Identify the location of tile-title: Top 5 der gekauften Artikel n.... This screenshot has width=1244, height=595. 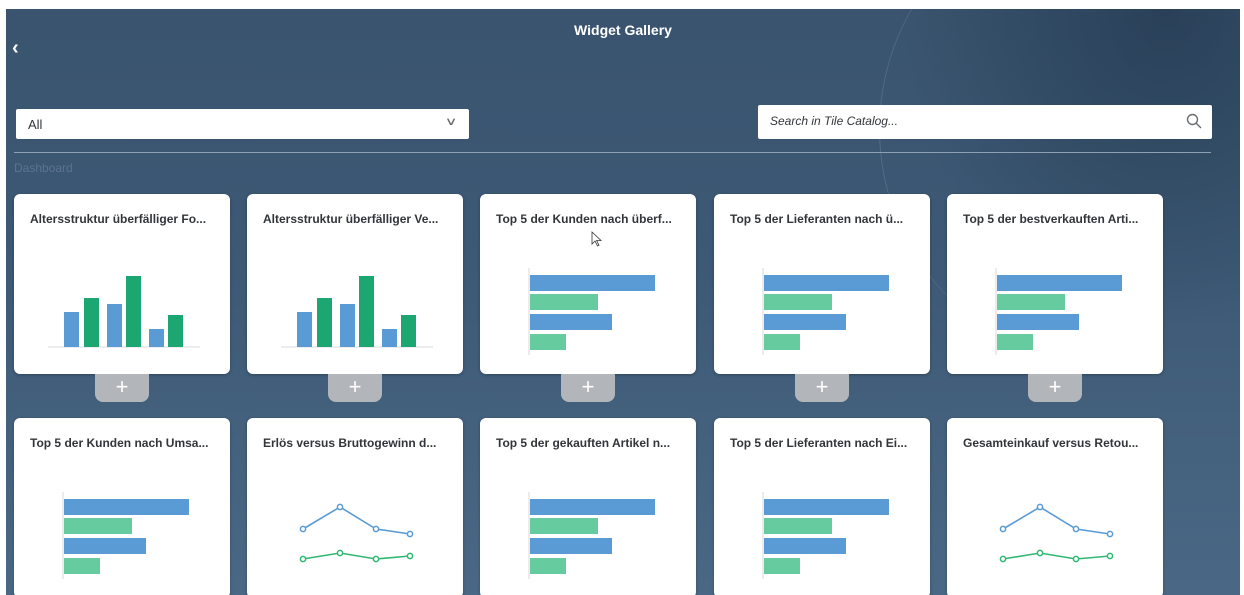
(583, 443).